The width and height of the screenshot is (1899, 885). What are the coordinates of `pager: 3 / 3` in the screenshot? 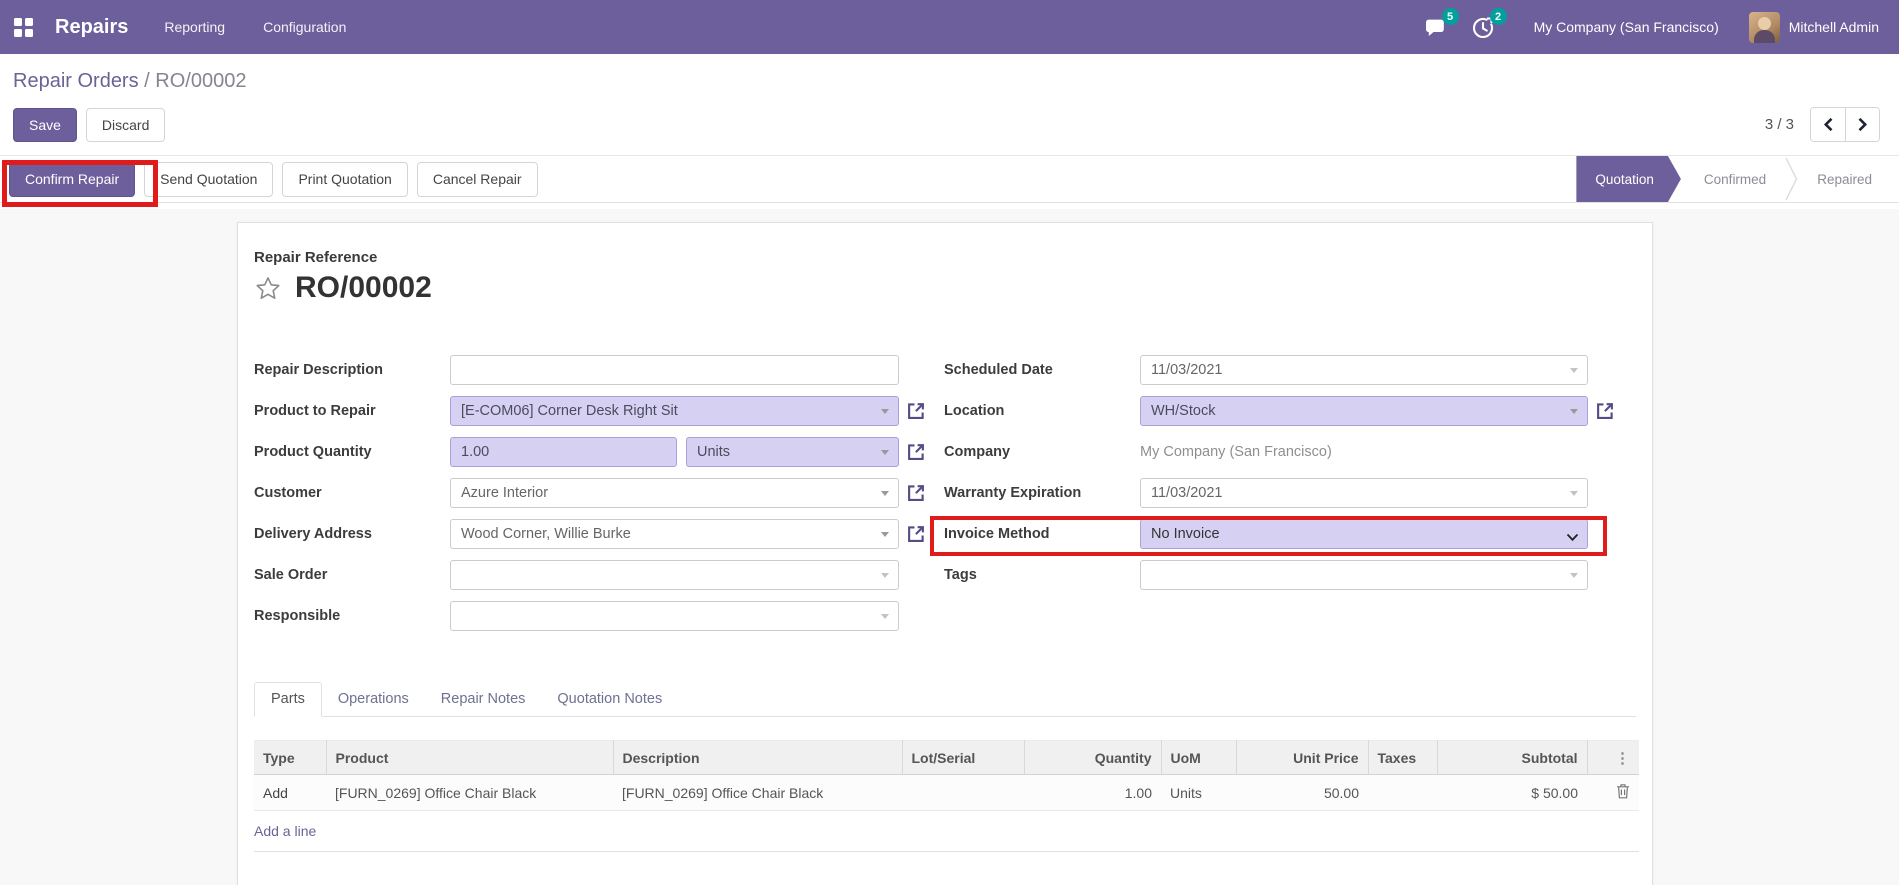 It's located at (1822, 124).